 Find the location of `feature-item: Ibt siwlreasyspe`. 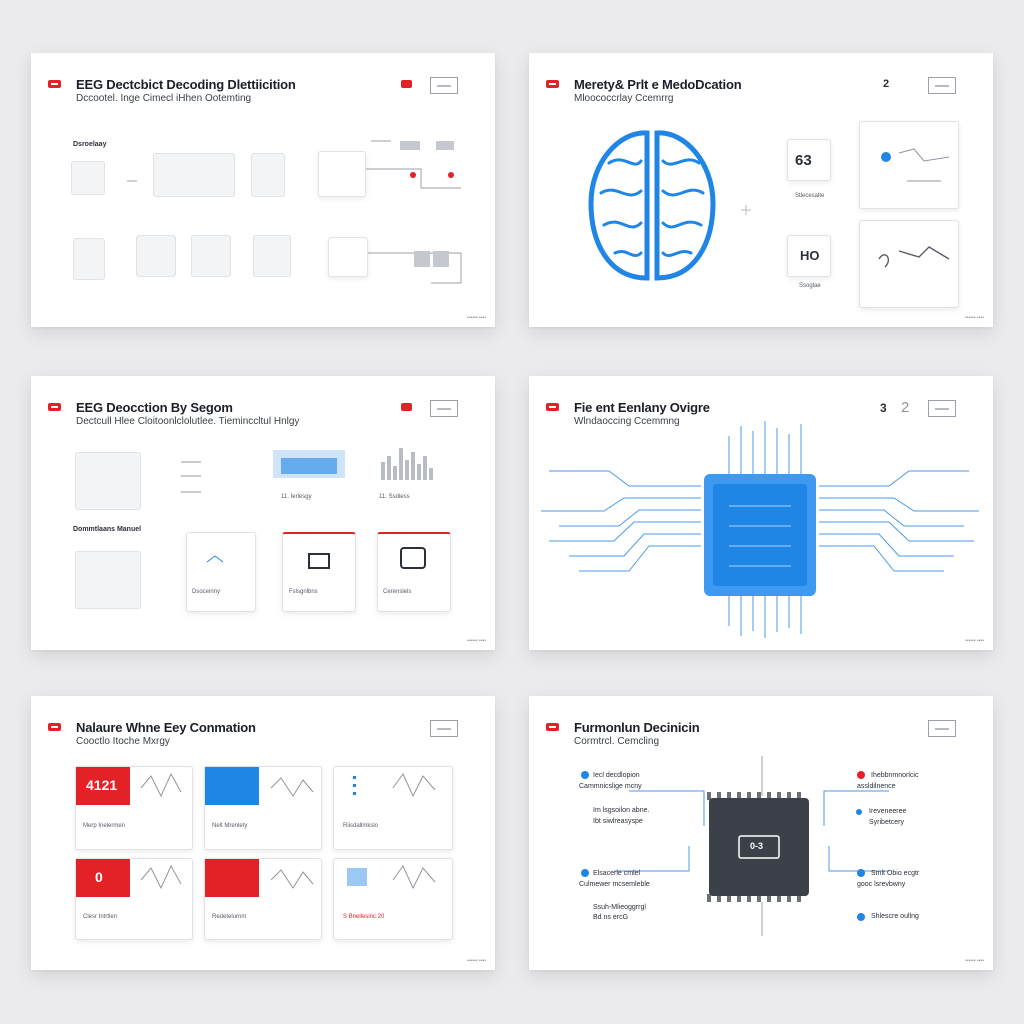

feature-item: Ibt siwlreasyspe is located at coordinates (618, 821).